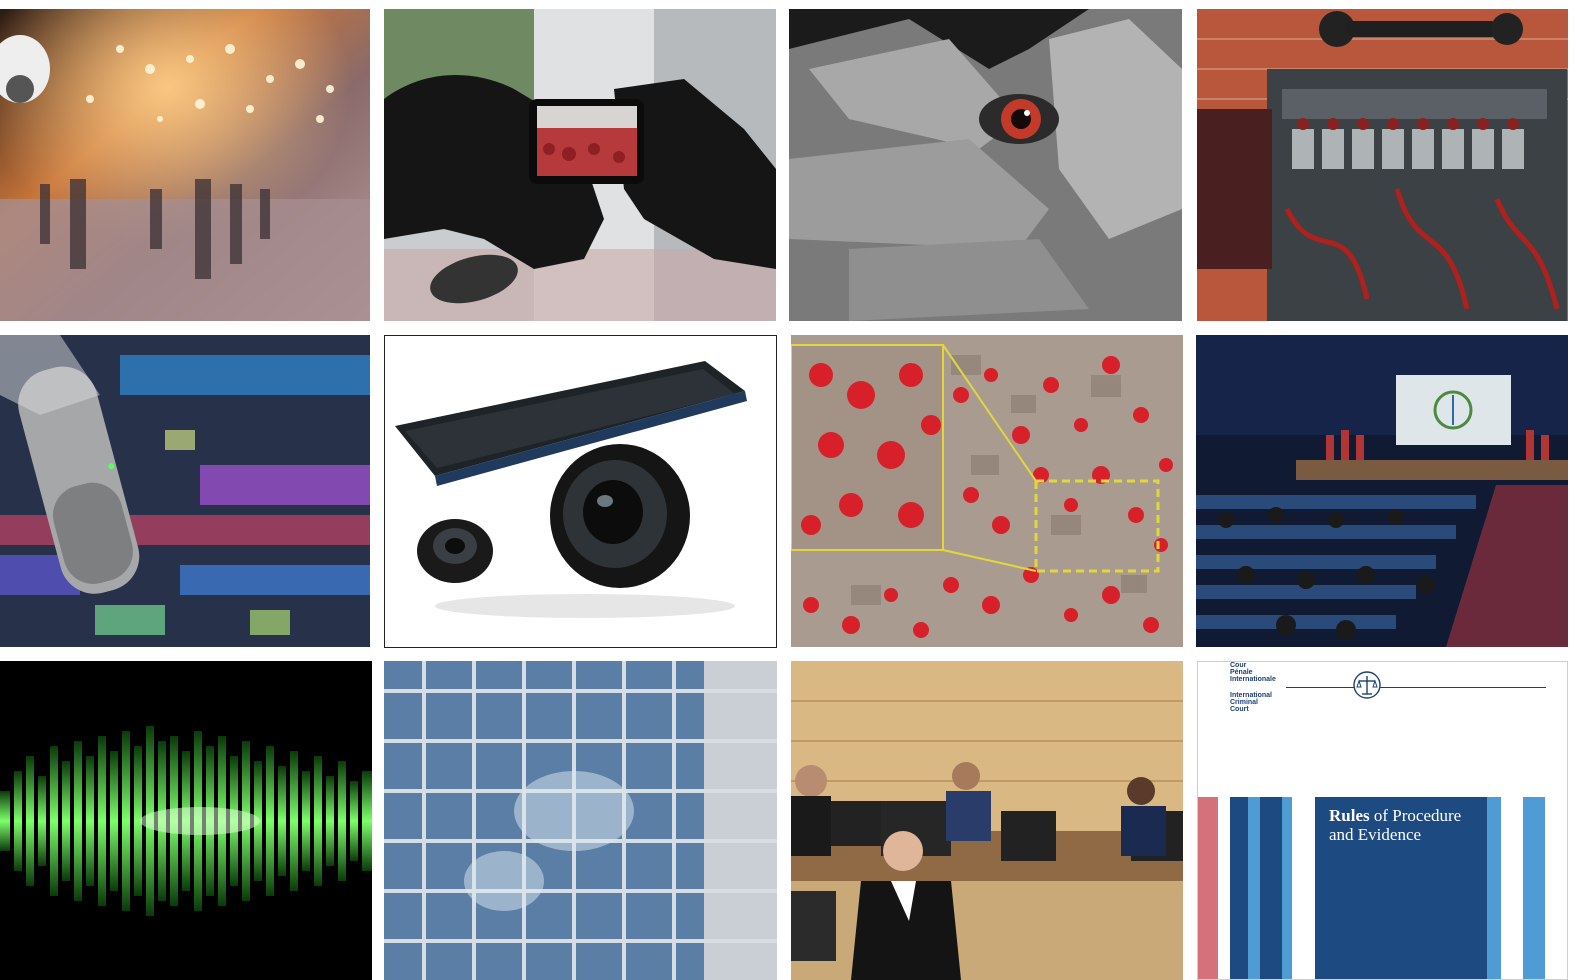  Describe the element at coordinates (1253, 672) in the screenshot. I see `org-name-french: Cour Pénale Internationale` at that location.